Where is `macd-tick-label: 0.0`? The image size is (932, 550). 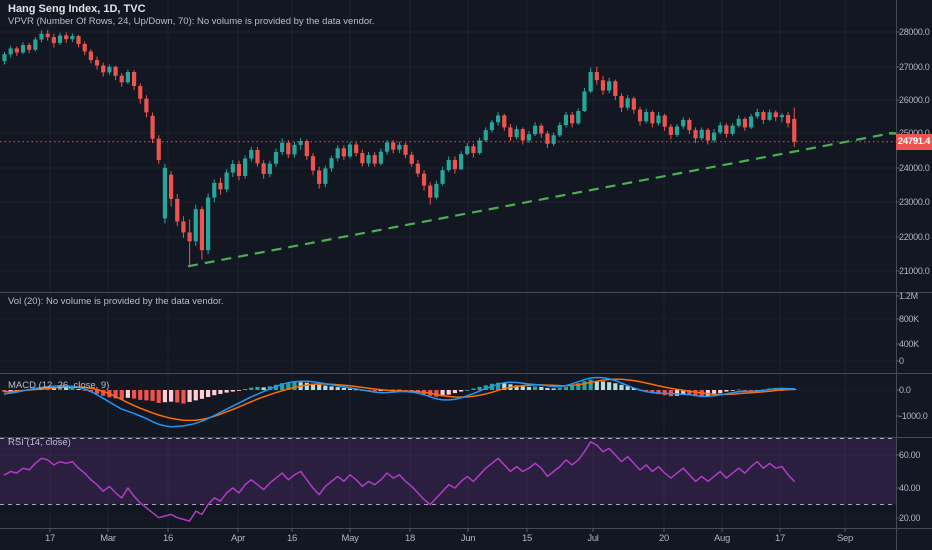
macd-tick-label: 0.0 is located at coordinates (905, 390).